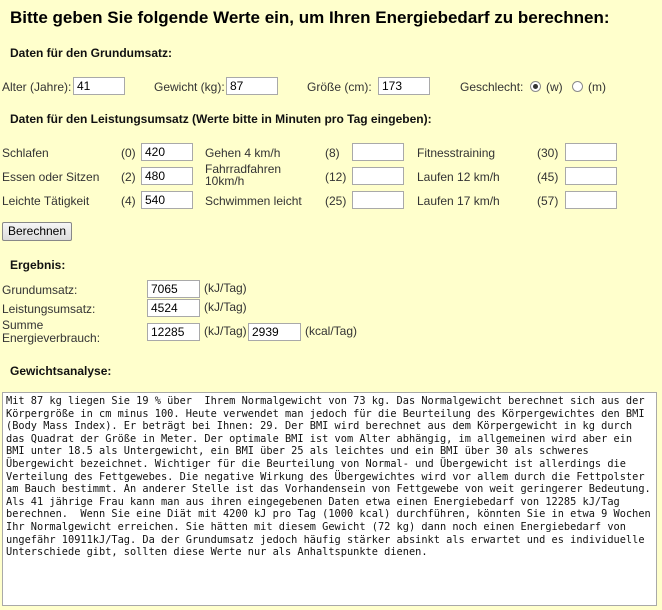 Image resolution: width=662 pixels, height=610 pixels. I want to click on activity-label: Fitnesstraining, so click(456, 153).